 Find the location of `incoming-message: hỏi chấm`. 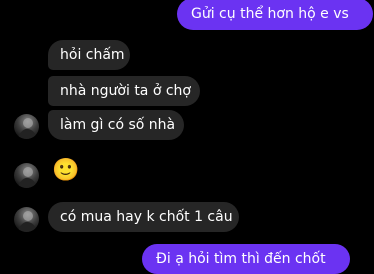

incoming-message: hỏi chấm is located at coordinates (89, 55).